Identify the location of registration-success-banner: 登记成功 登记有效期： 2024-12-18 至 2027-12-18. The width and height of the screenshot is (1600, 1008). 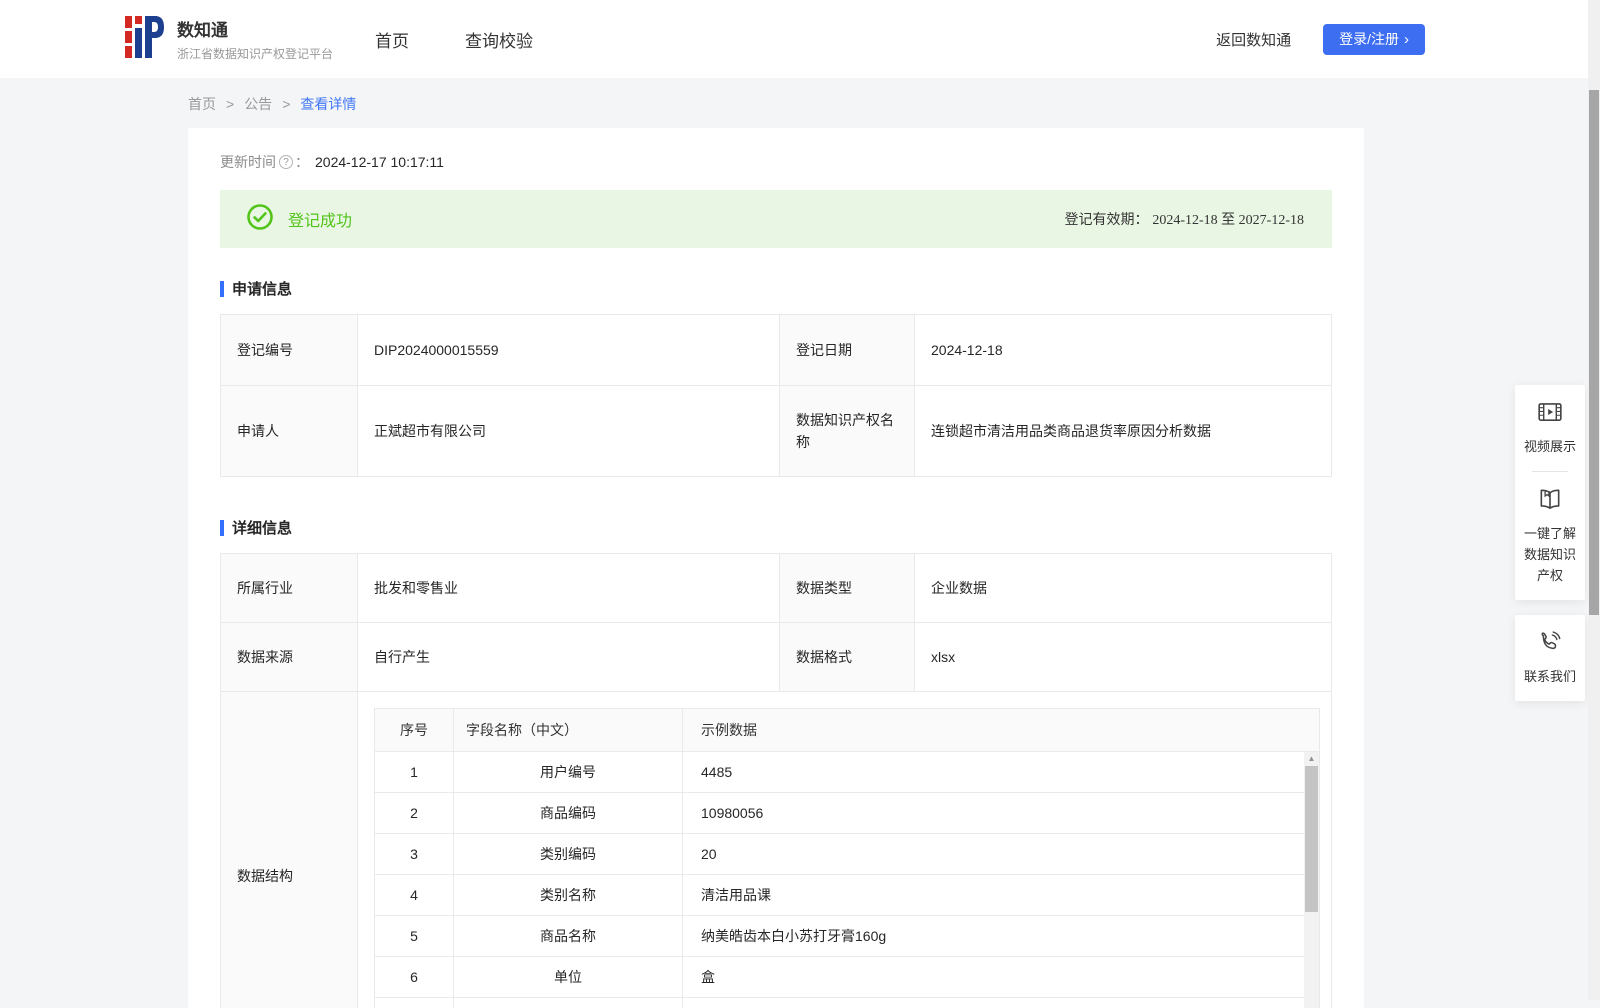
(776, 219).